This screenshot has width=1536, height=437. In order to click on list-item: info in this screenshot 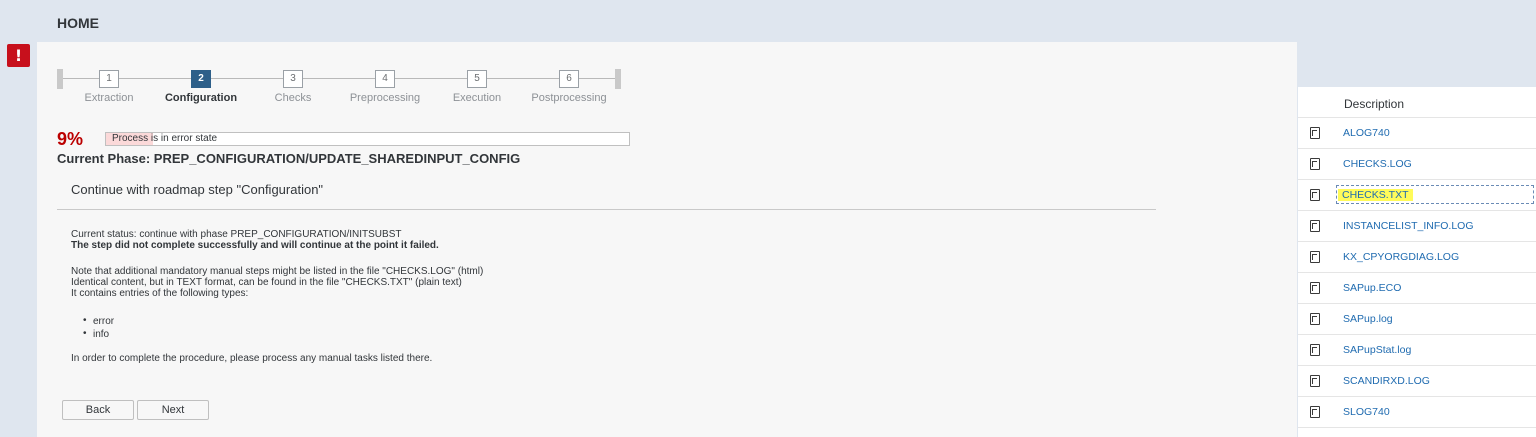, I will do `click(96, 334)`.